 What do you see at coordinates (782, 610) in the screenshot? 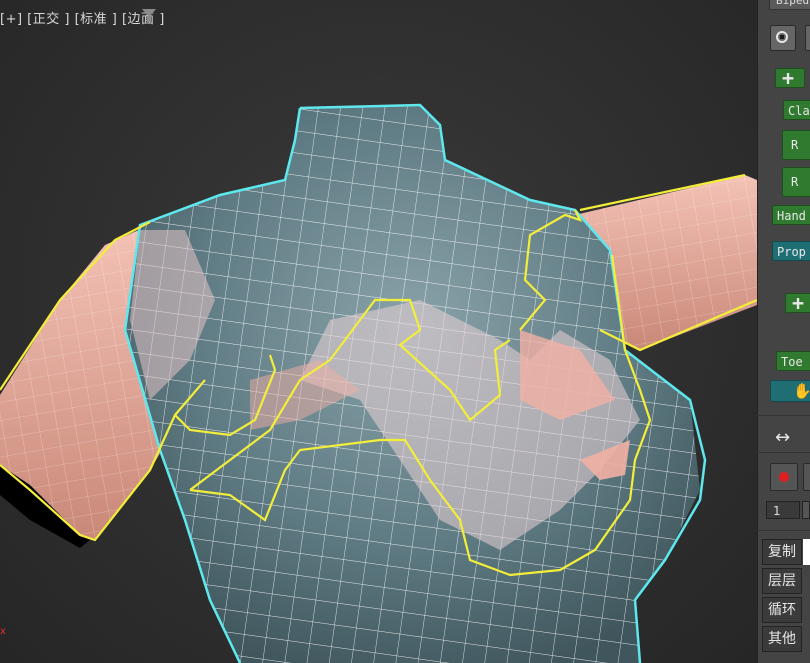
I see `cycle-button: 循环` at bounding box center [782, 610].